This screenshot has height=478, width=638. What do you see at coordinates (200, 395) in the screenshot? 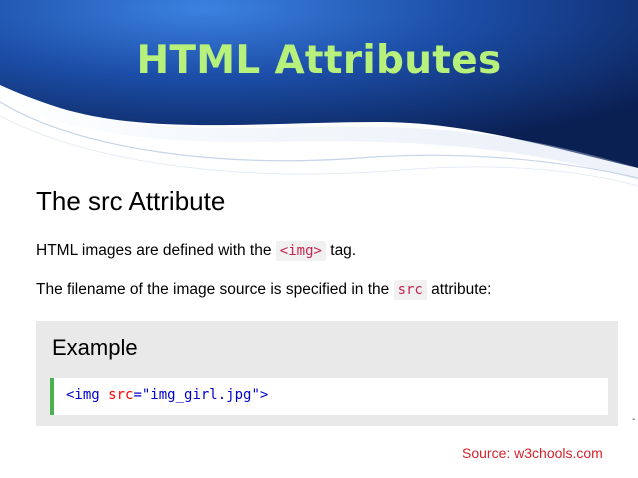
I see `code-attr-value: "img_girl.jpg"` at bounding box center [200, 395].